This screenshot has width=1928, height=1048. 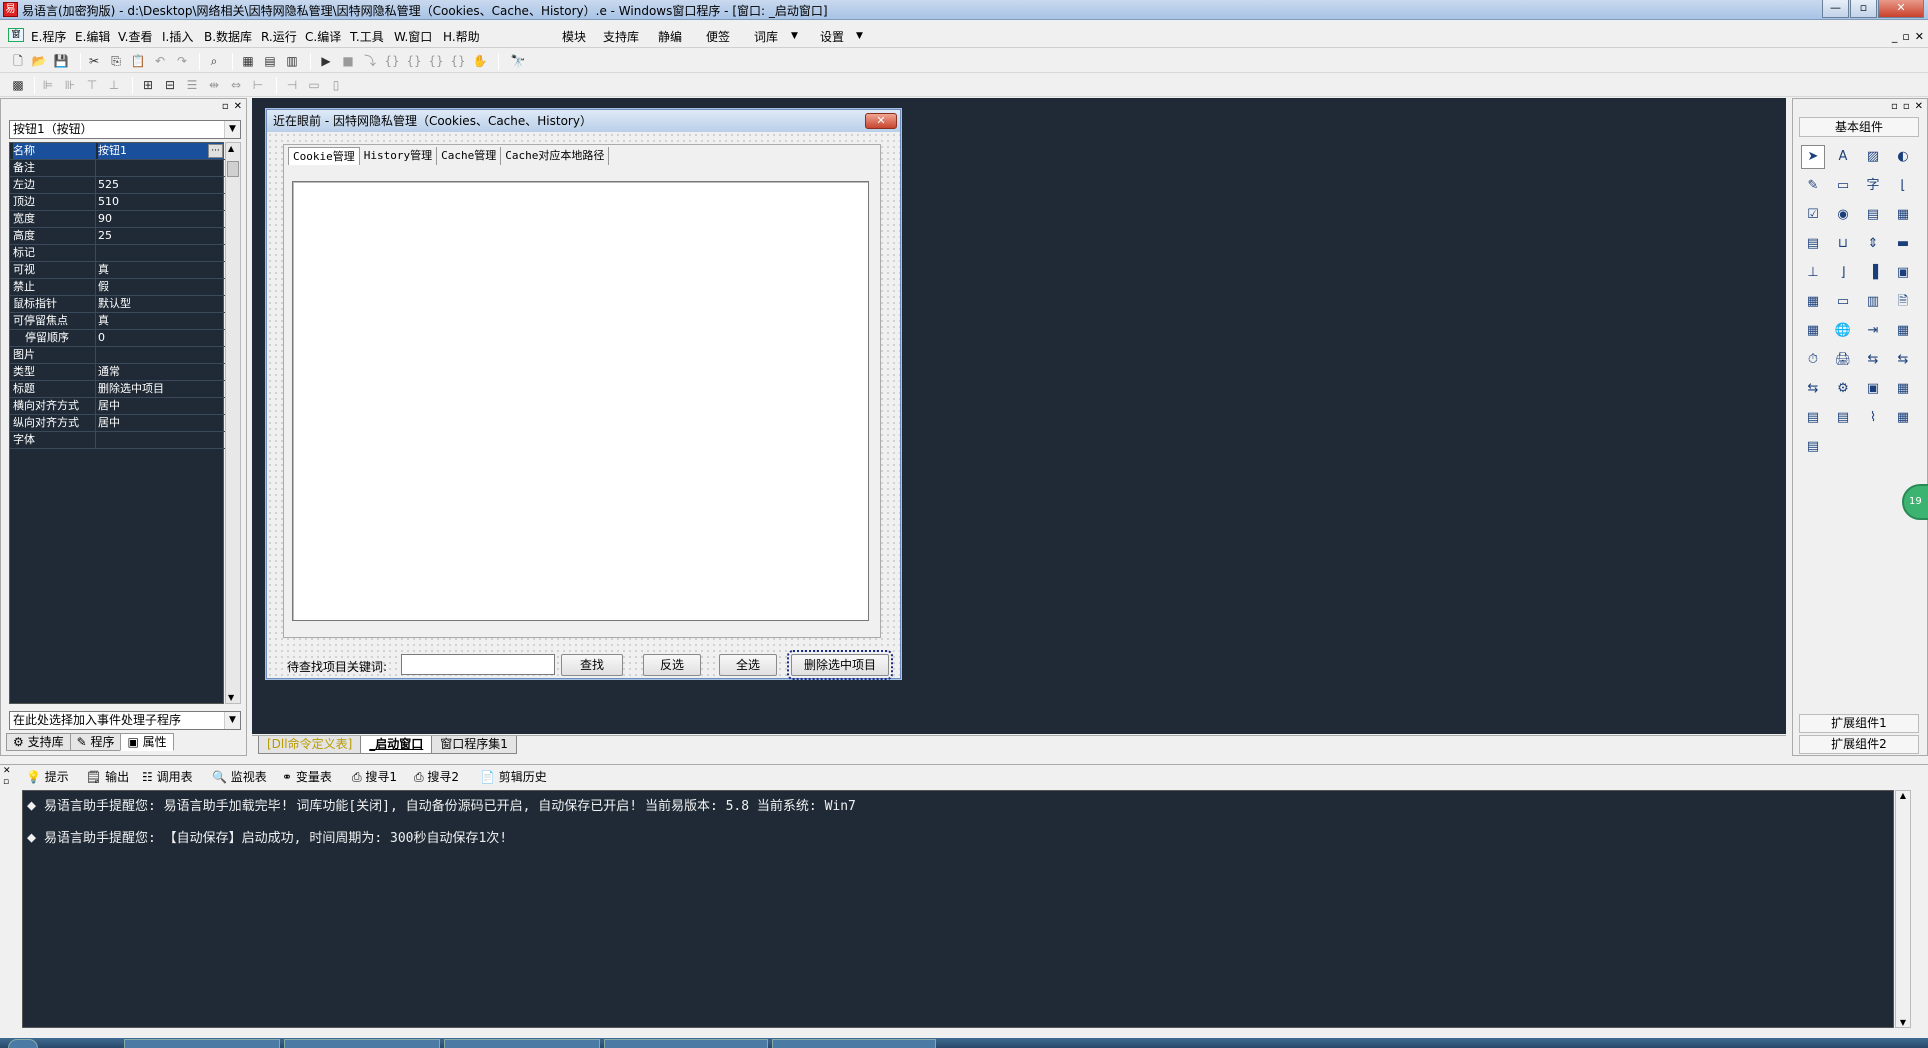 What do you see at coordinates (794, 36) in the screenshot?
I see `lexicon-dropdown-icon: ▼` at bounding box center [794, 36].